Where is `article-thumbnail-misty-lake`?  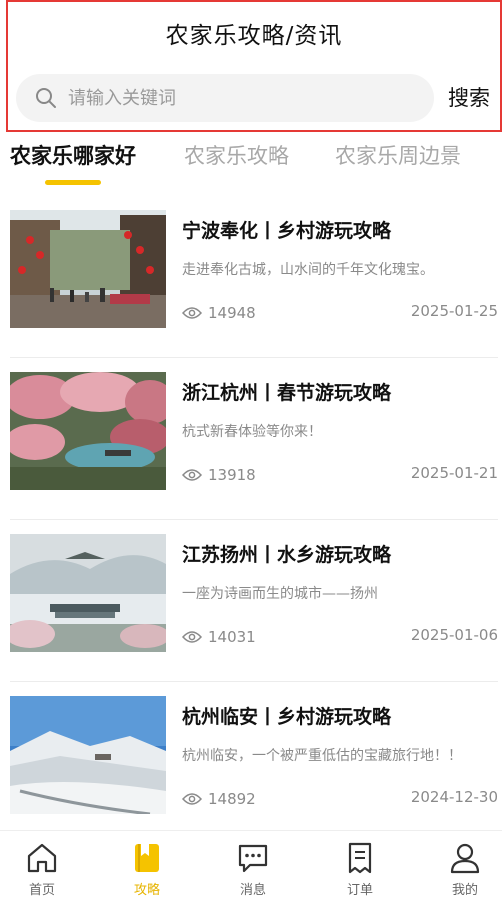 article-thumbnail-misty-lake is located at coordinates (88, 593).